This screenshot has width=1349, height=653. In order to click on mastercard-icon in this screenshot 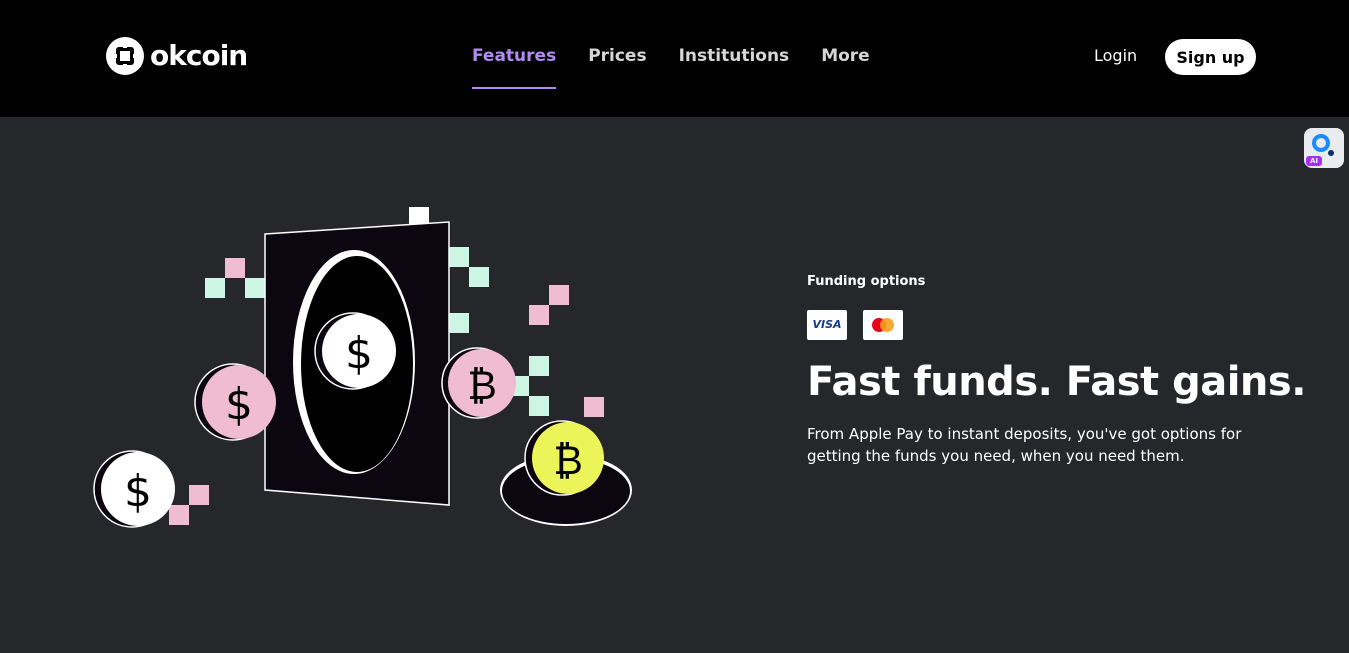, I will do `click(883, 325)`.